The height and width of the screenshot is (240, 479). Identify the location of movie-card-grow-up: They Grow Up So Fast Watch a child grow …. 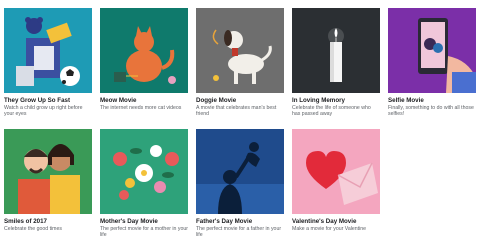
(48, 63).